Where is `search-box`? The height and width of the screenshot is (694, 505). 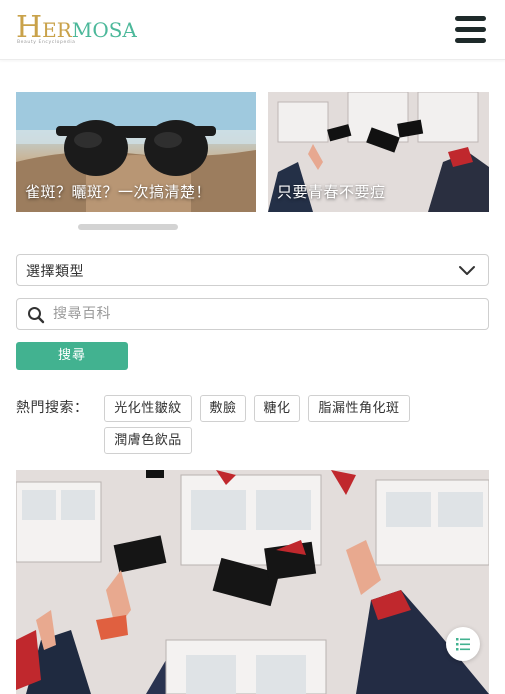 search-box is located at coordinates (252, 314).